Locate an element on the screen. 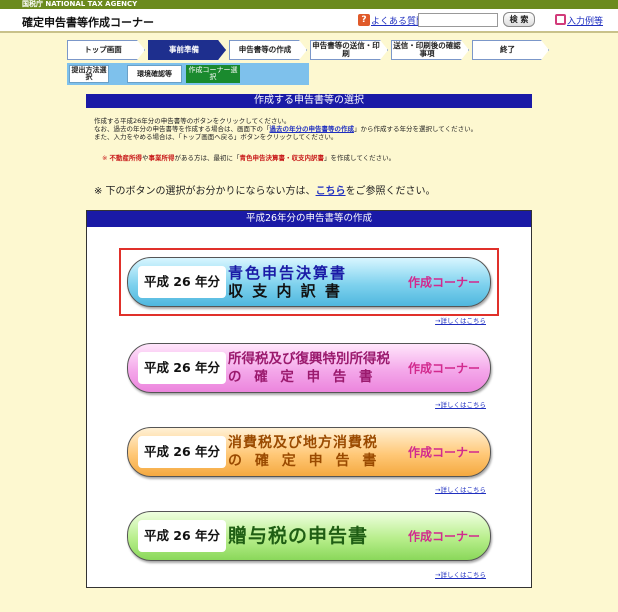  book-icon is located at coordinates (560, 19).